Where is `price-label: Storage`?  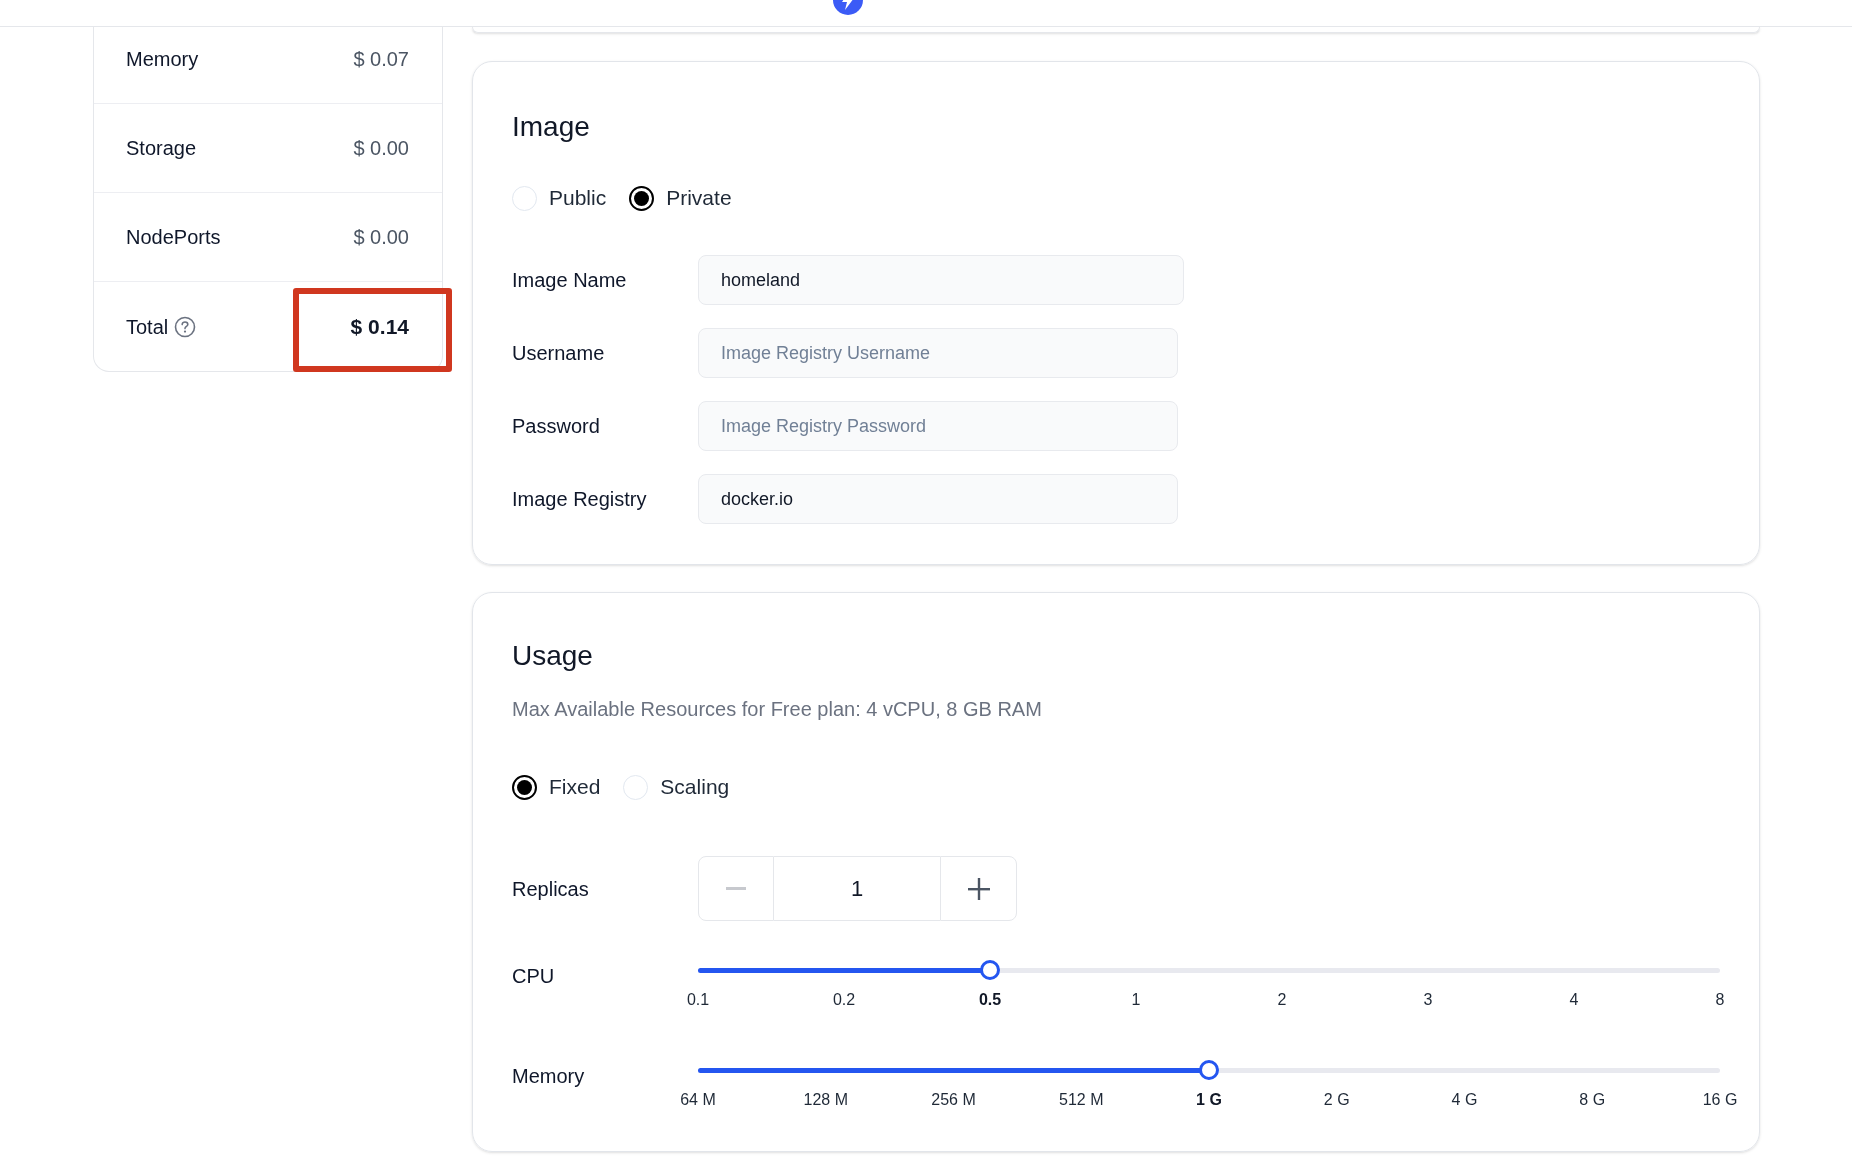
price-label: Storage is located at coordinates (161, 148).